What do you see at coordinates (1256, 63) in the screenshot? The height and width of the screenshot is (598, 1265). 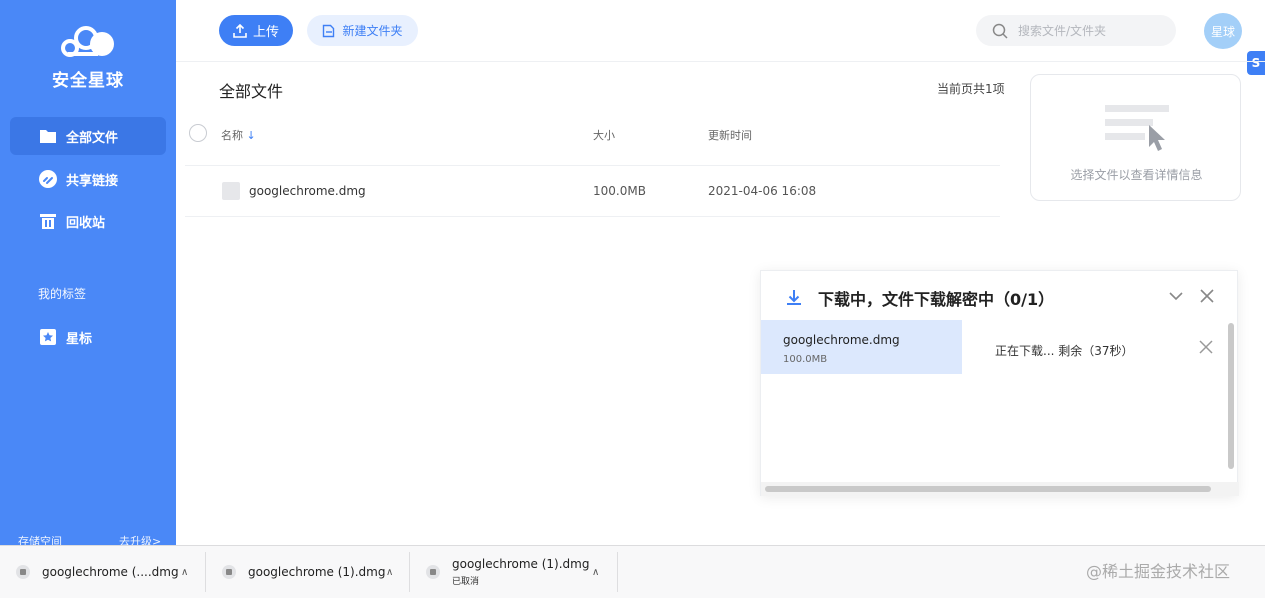 I see `side-extension-badge: S` at bounding box center [1256, 63].